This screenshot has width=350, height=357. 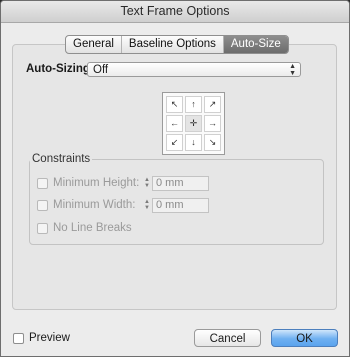 I want to click on reference-point-middle-right: →, so click(x=212, y=123).